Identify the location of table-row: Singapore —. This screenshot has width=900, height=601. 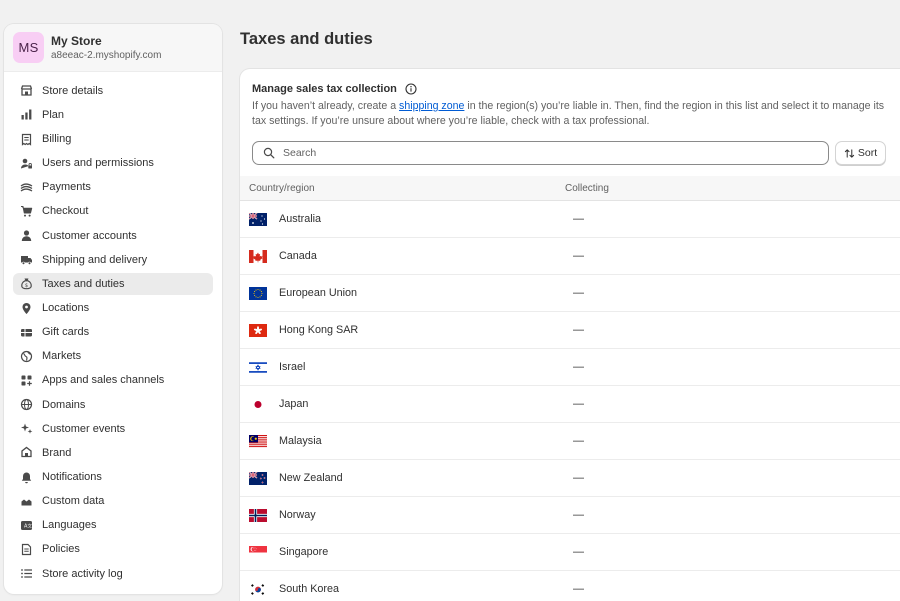
(570, 552).